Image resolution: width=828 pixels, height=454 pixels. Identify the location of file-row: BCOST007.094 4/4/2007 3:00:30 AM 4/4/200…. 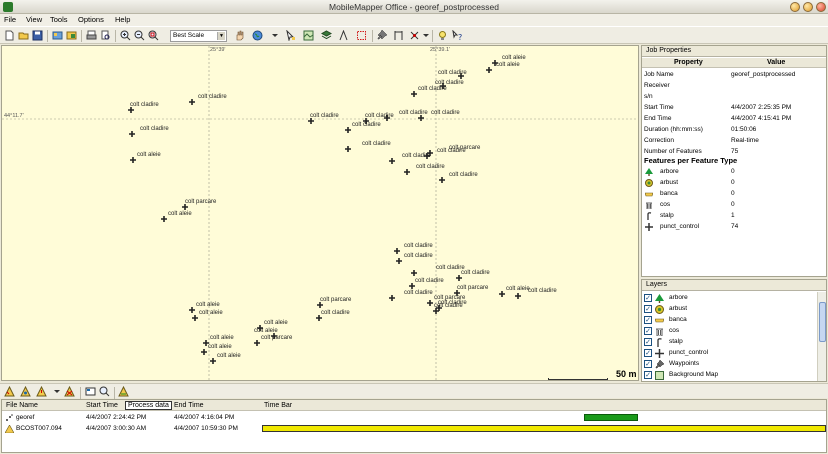
(414, 429).